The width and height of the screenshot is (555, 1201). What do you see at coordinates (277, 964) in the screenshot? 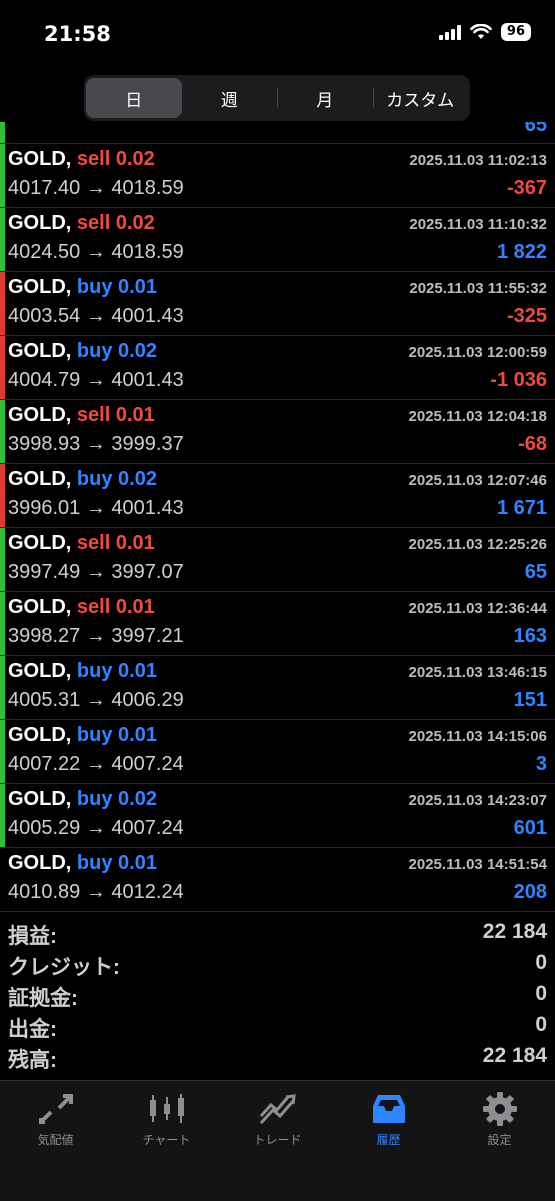
I see `summary-row: クレジット: 0` at bounding box center [277, 964].